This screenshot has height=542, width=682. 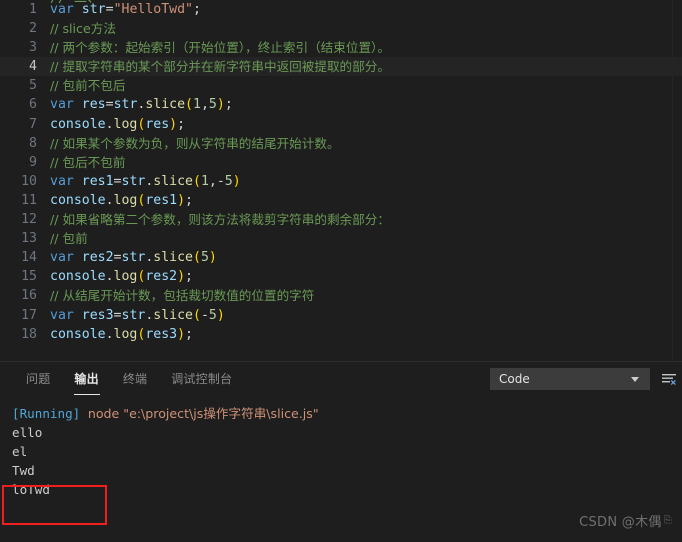 What do you see at coordinates (341, 9) in the screenshot?
I see `code-line: 1 var str="HelloTwd";` at bounding box center [341, 9].